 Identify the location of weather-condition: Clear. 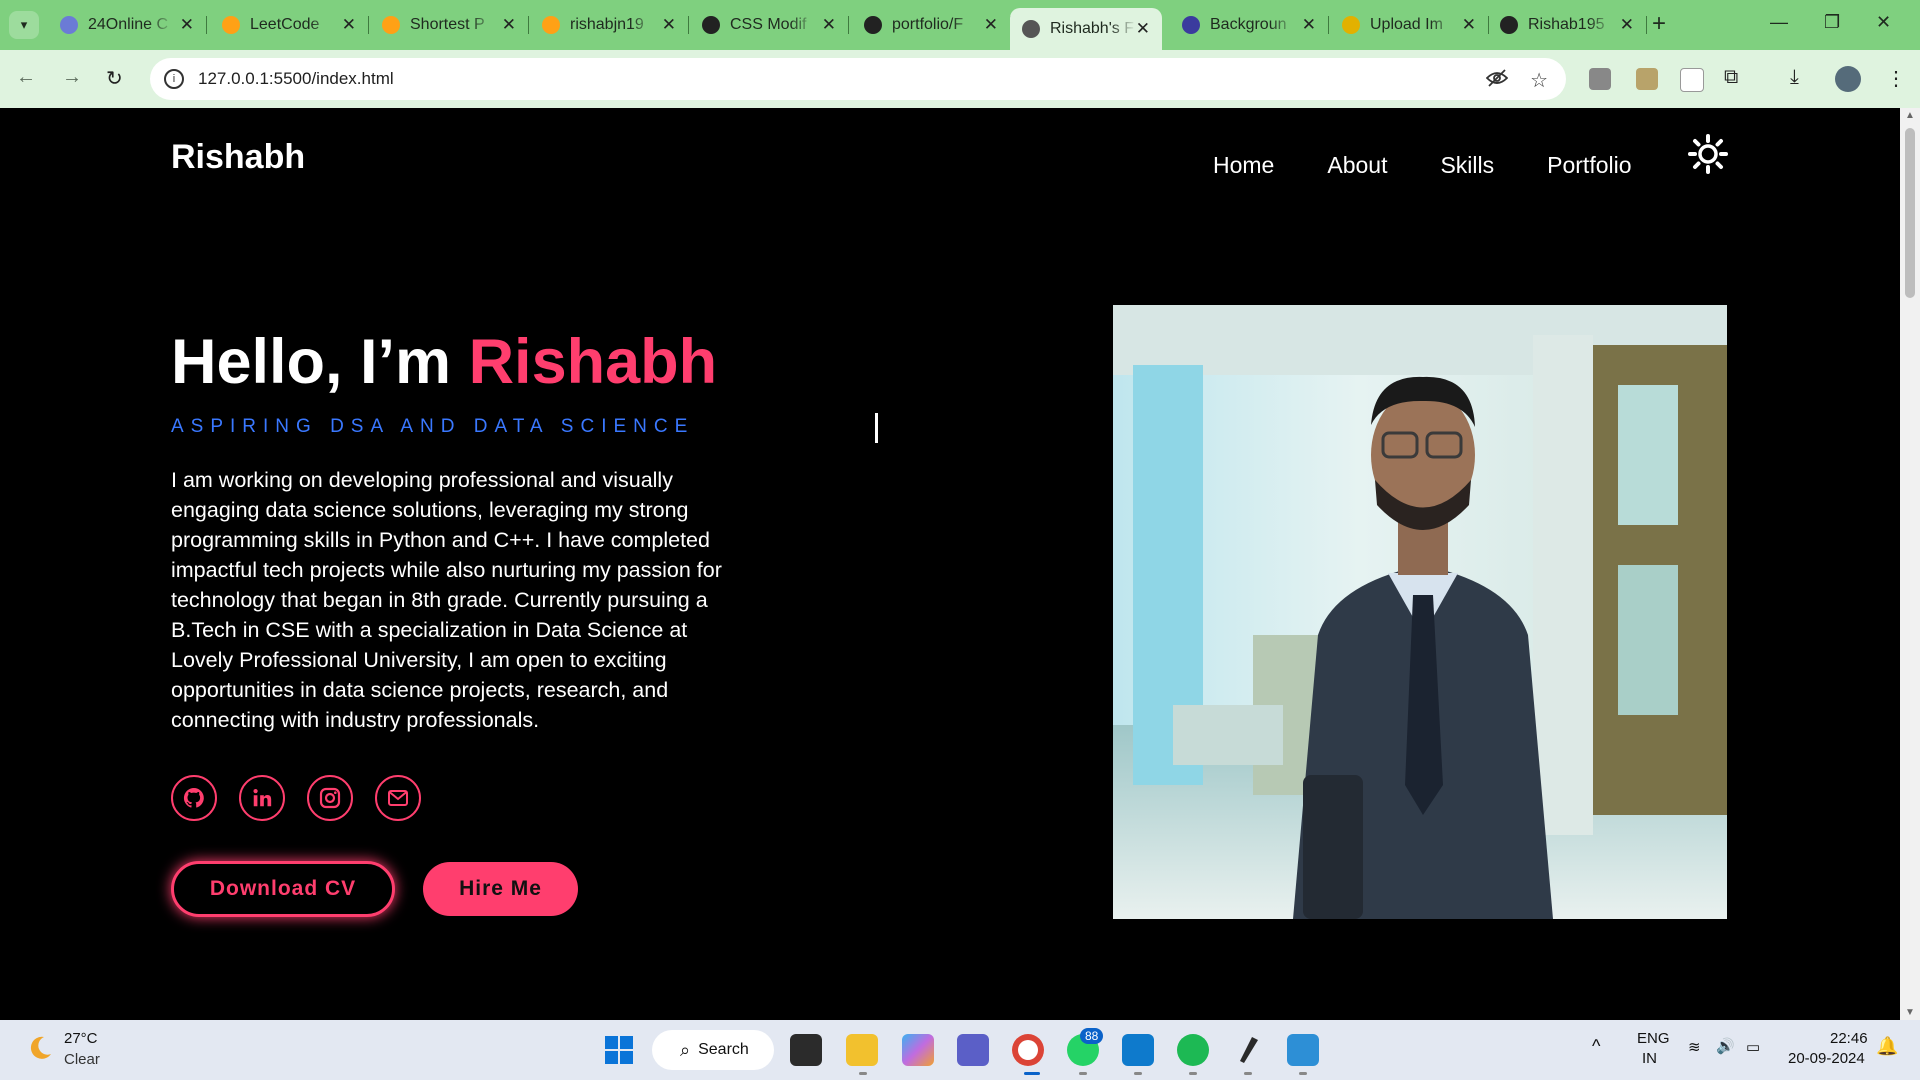
(82, 1059).